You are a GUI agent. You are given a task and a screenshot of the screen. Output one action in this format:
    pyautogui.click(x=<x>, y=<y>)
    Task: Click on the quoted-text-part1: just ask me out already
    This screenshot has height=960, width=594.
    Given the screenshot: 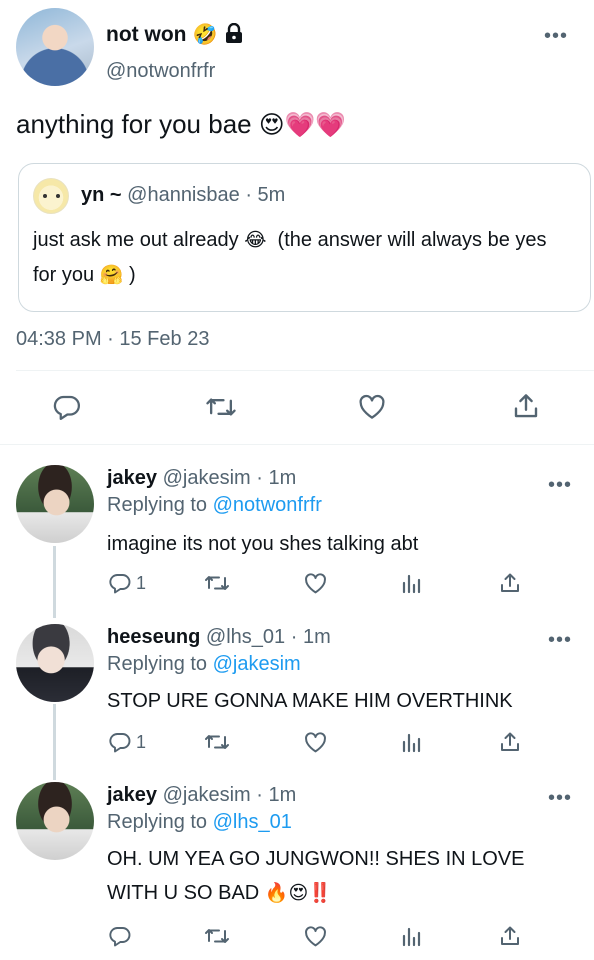 What is the action you would take?
    pyautogui.click(x=136, y=240)
    